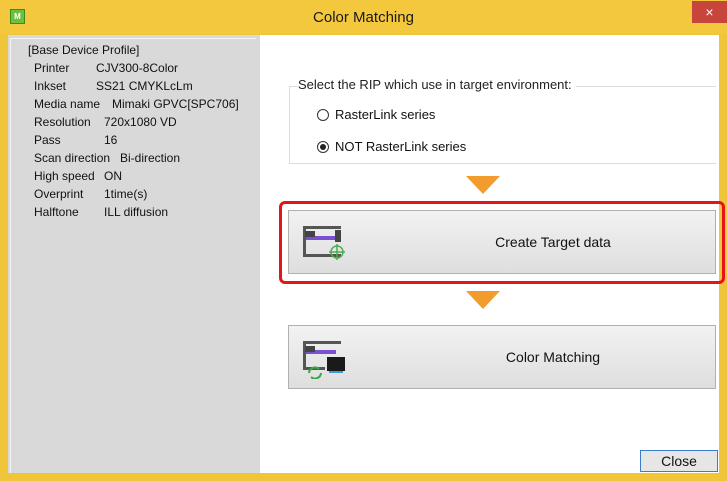  What do you see at coordinates (47, 140) in the screenshot?
I see `profile-key: Pass` at bounding box center [47, 140].